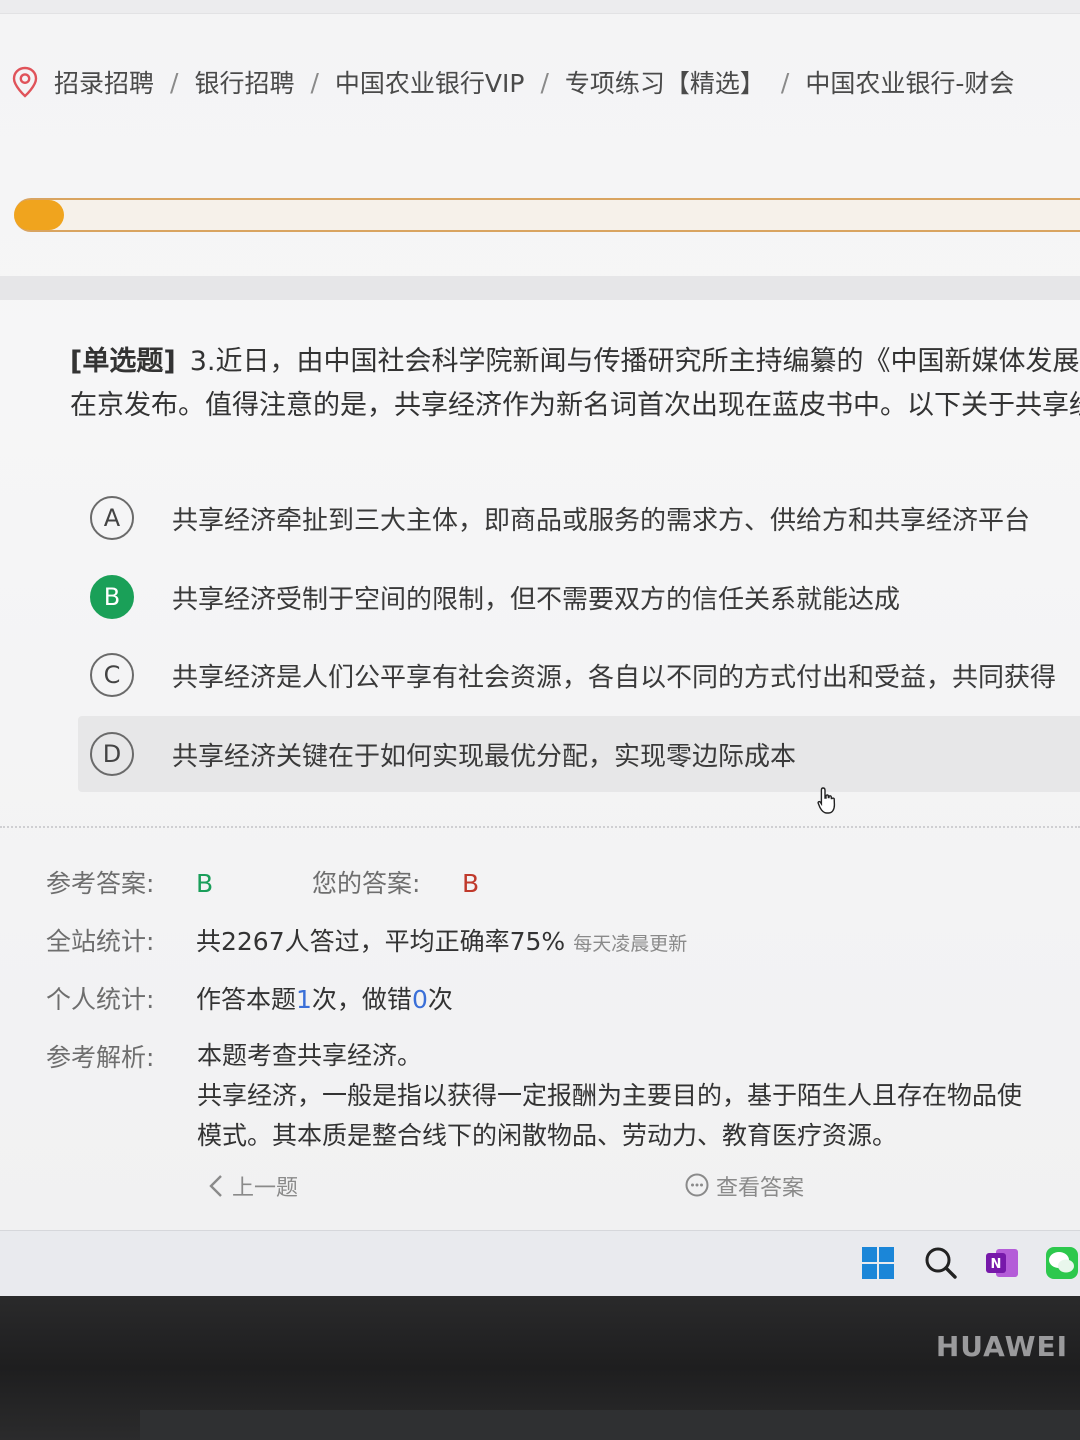  I want to click on reference-answer-value: B, so click(205, 883).